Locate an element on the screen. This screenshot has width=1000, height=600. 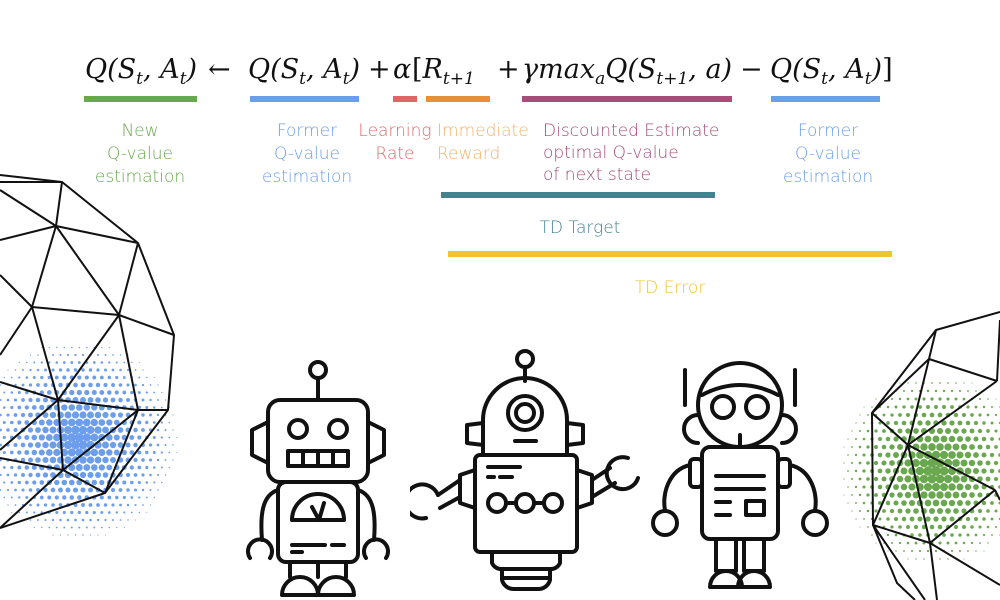
formula-reward: [Rt+1 is located at coordinates (443, 71).